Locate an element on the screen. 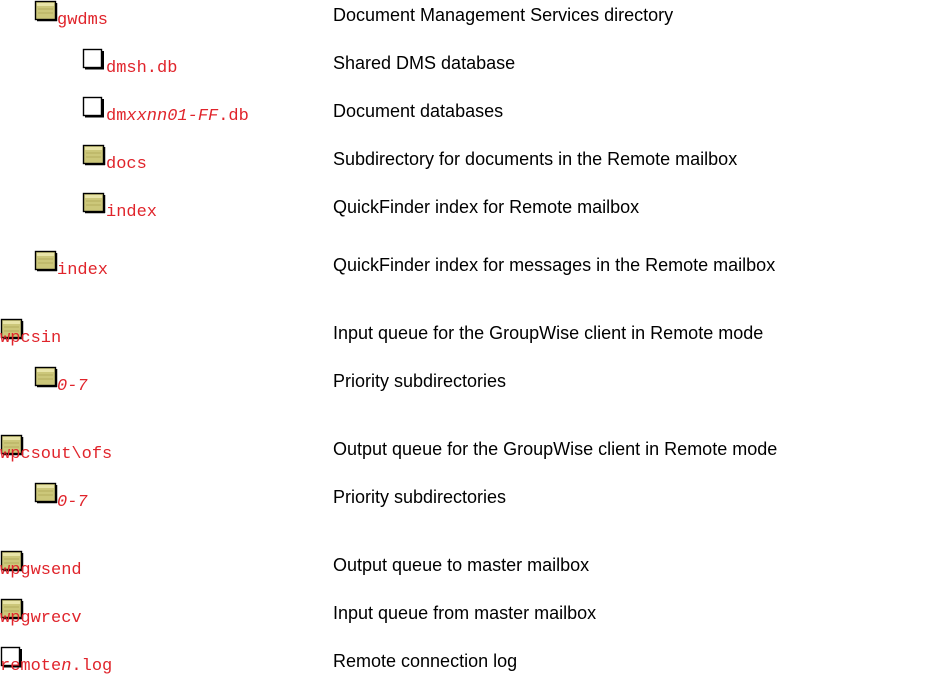 Image resolution: width=927 pixels, height=685 pixels. entry-name: remoten.log is located at coordinates (56, 667).